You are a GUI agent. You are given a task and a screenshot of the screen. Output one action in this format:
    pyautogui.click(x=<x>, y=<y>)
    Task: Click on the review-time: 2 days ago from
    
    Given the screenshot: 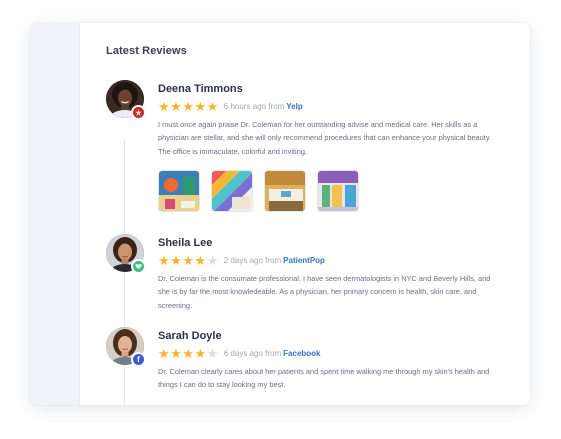 What is the action you would take?
    pyautogui.click(x=252, y=260)
    